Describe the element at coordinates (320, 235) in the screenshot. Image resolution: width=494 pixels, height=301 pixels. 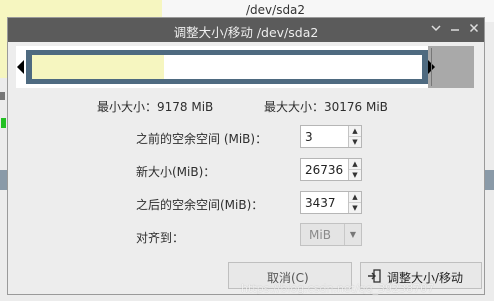
I see `align-to-value: MiB` at that location.